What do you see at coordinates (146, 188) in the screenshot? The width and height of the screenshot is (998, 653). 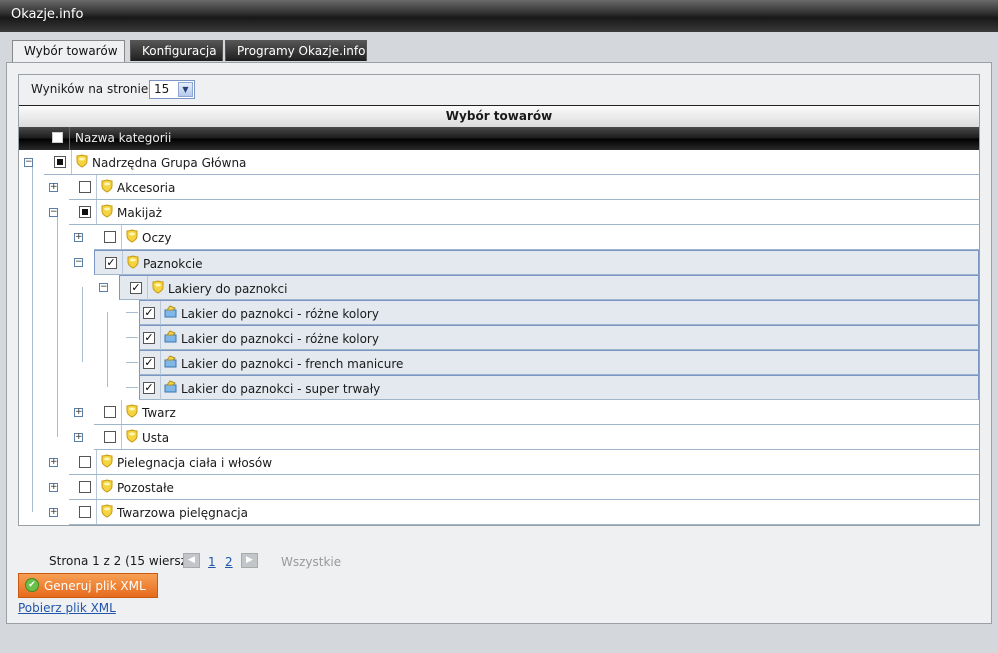 I see `row-label: Akcesoria` at bounding box center [146, 188].